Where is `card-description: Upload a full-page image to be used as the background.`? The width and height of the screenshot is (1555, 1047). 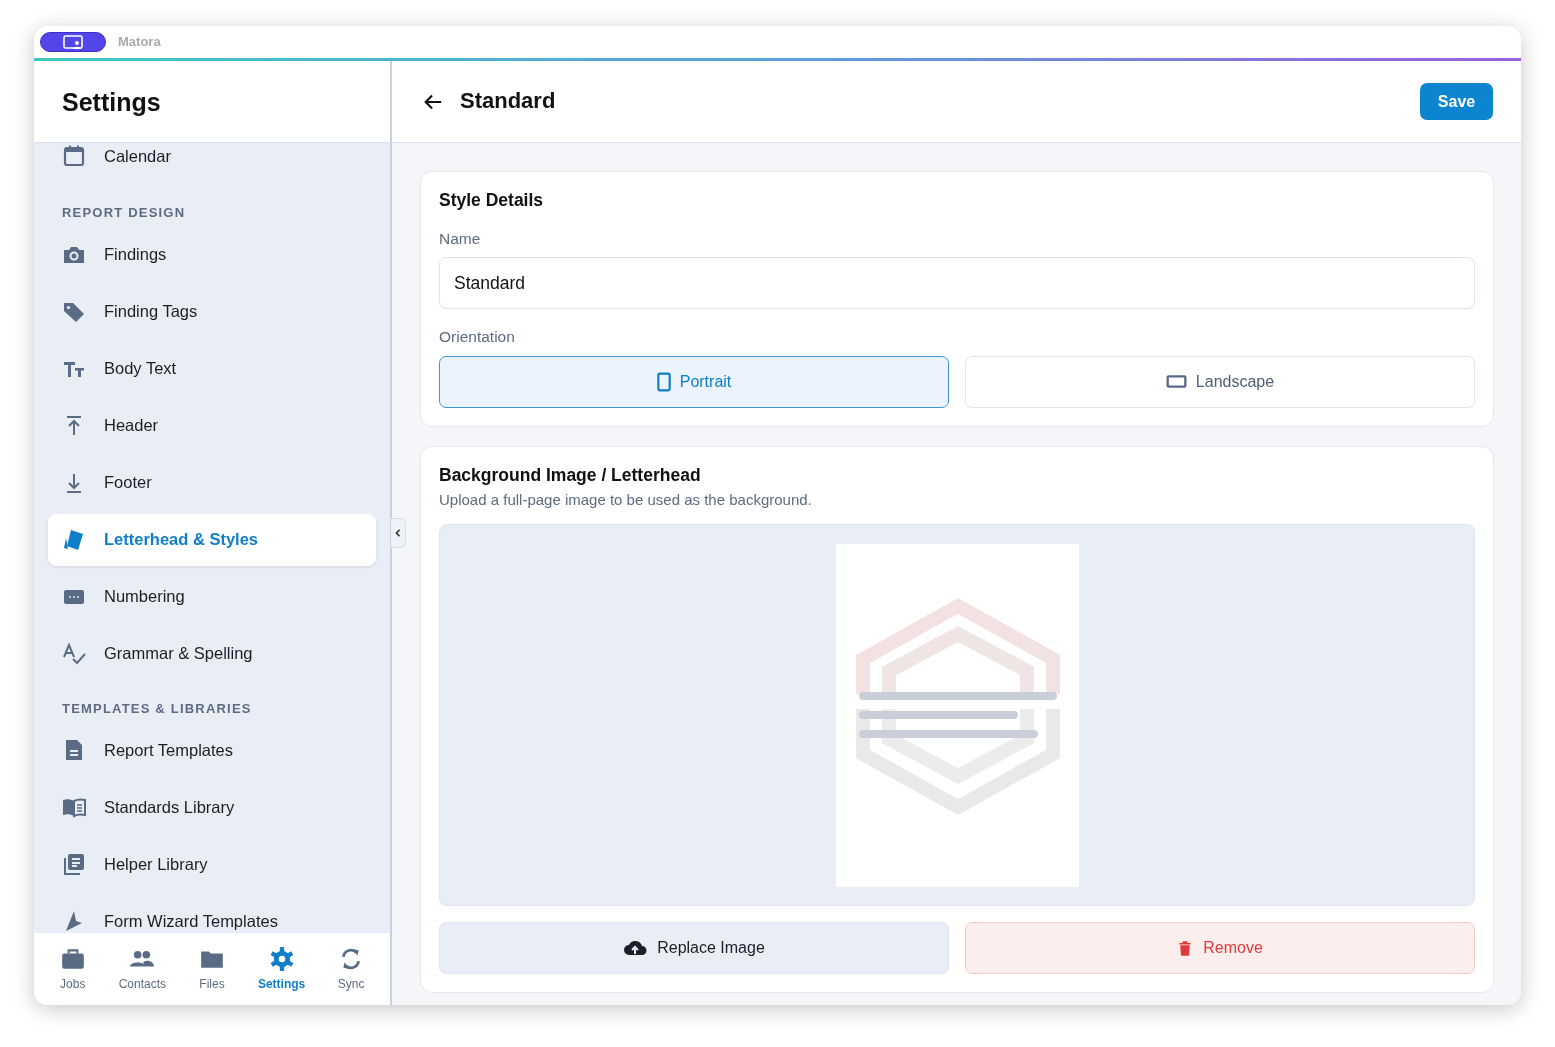
card-description: Upload a full-page image to be used as the background. is located at coordinates (626, 499).